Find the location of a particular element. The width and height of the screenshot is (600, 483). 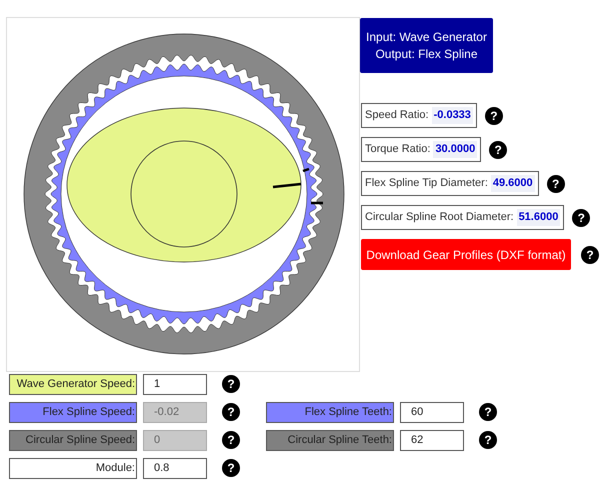

number-field: 62 is located at coordinates (432, 440).